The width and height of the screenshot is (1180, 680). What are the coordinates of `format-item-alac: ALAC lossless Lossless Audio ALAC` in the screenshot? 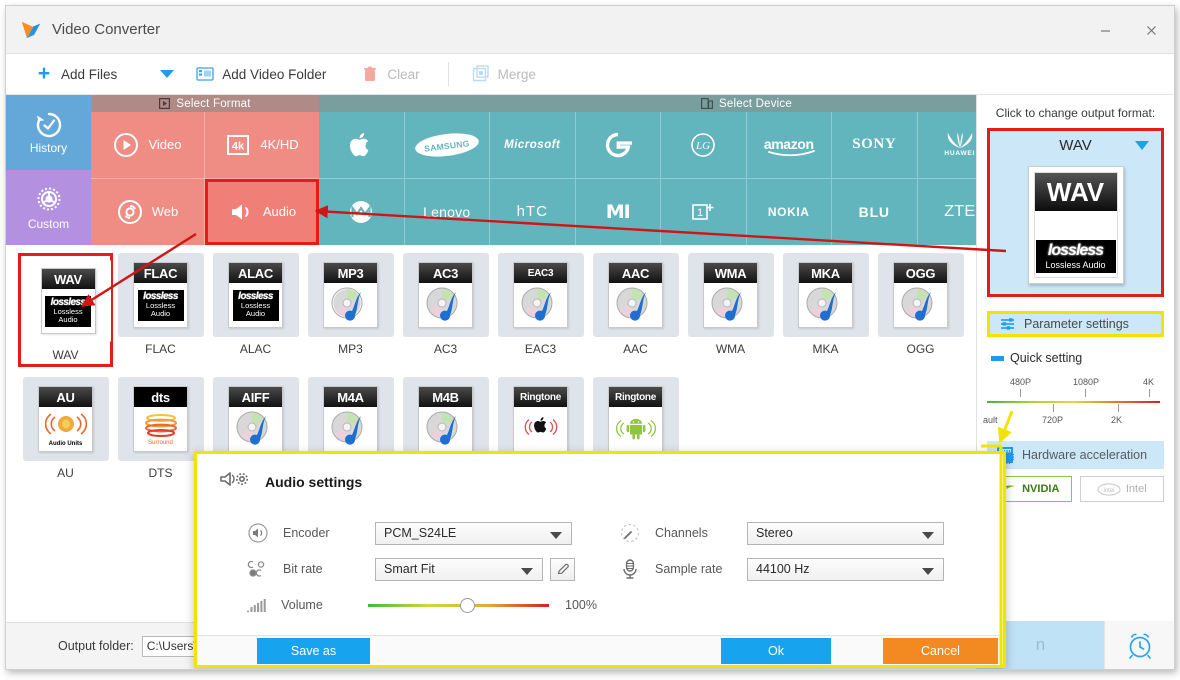 It's located at (255, 310).